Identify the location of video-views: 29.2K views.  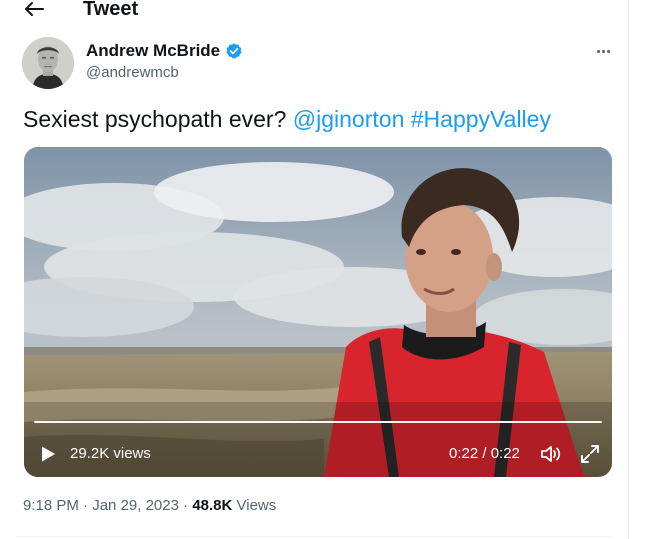
(110, 453).